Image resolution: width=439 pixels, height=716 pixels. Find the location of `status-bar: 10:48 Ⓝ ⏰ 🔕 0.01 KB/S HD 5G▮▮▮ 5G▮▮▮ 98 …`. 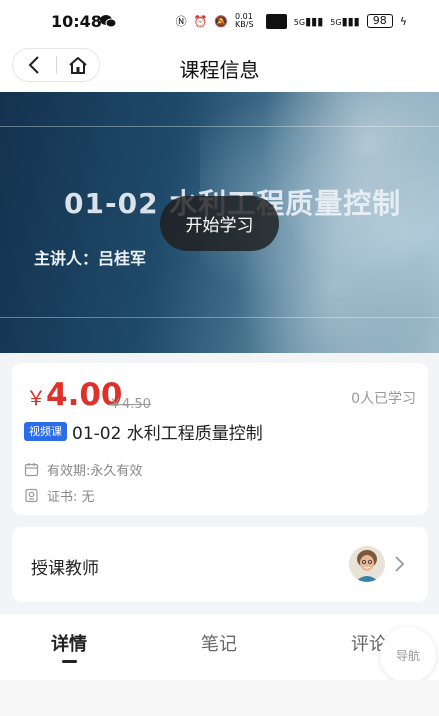

status-bar: 10:48 Ⓝ ⏰ 🔕 0.01 KB/S HD 5G▮▮▮ 5G▮▮▮ 98 … is located at coordinates (219, 21).